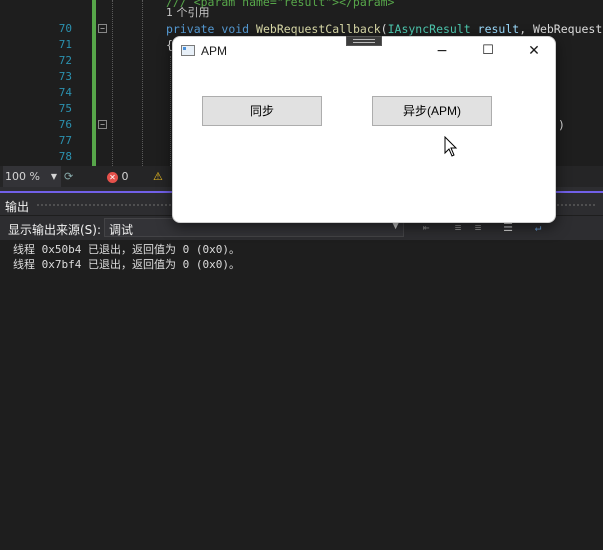  What do you see at coordinates (364, 41) in the screenshot?
I see `window-drag-handle` at bounding box center [364, 41].